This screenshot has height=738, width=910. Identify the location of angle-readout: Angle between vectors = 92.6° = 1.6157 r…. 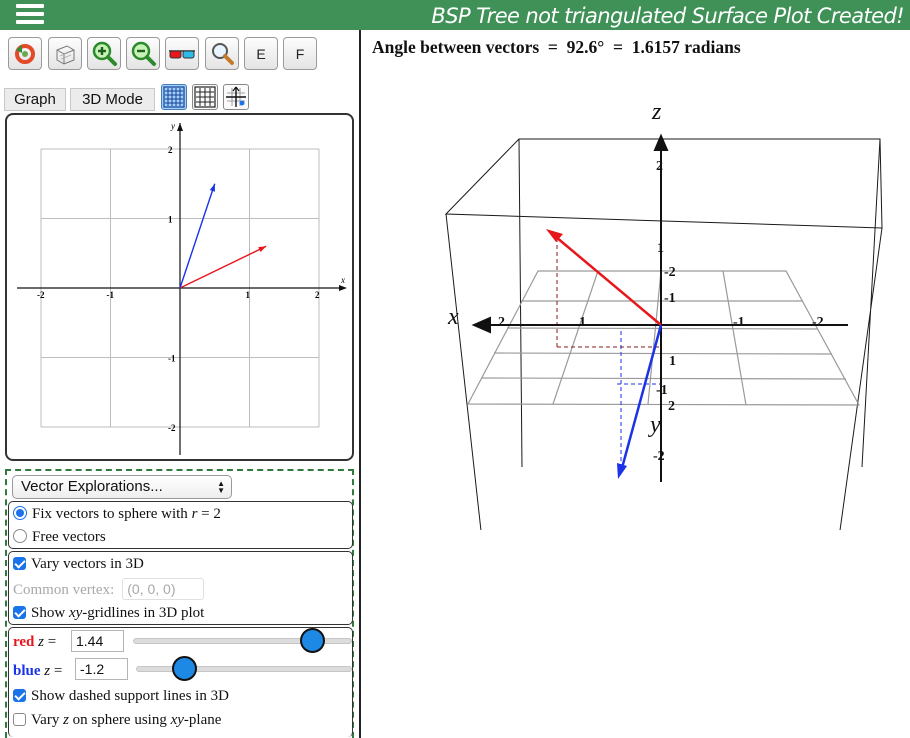
(556, 47).